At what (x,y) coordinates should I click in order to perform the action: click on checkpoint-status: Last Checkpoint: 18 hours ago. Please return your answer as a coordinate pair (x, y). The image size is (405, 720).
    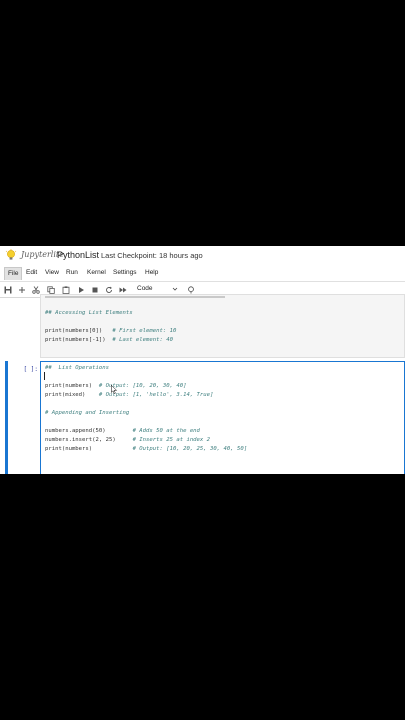
    Looking at the image, I should click on (152, 255).